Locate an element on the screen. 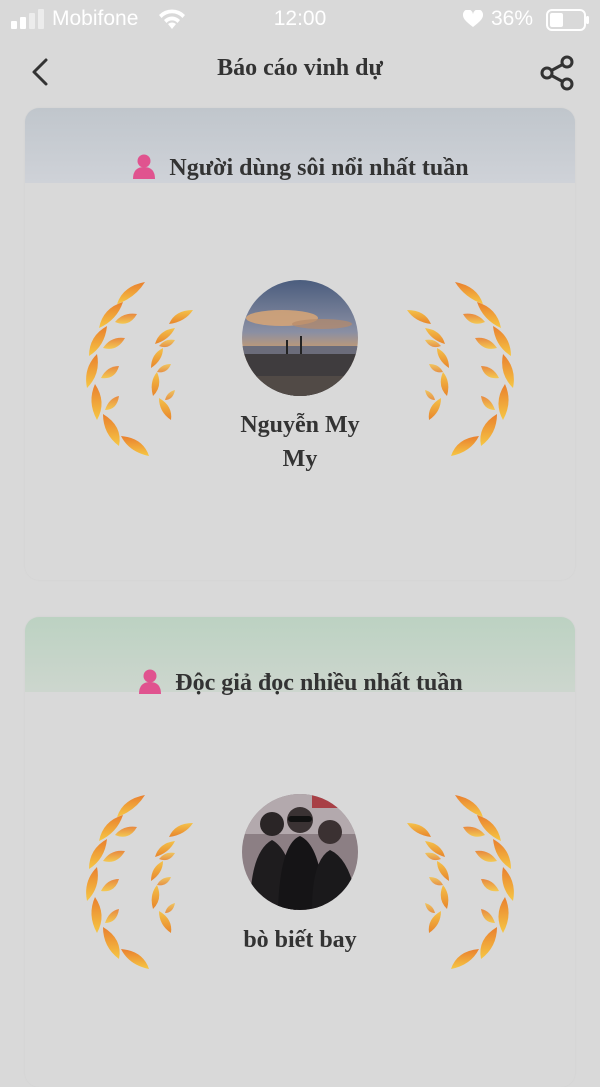 The height and width of the screenshot is (1087, 600). award-title-text: Độc giả đọc nhiều nhất tuần is located at coordinates (319, 683).